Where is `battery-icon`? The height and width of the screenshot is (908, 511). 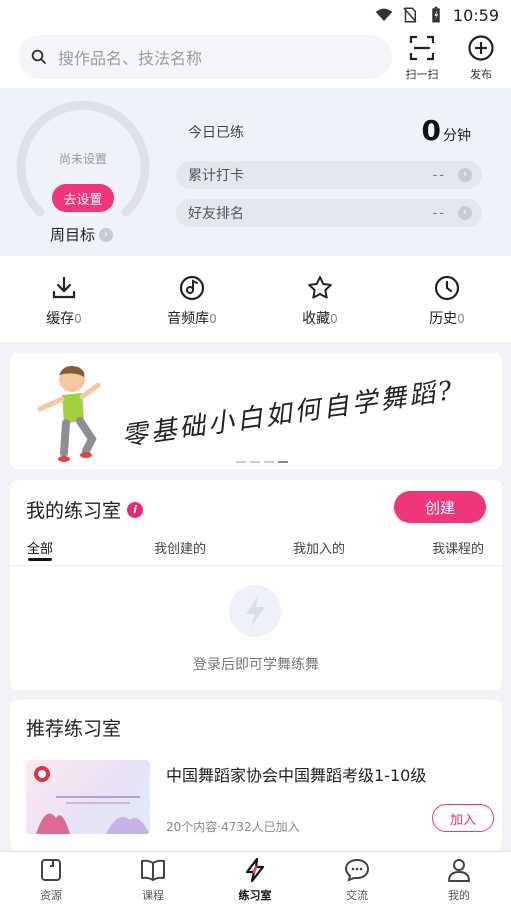 battery-icon is located at coordinates (436, 14).